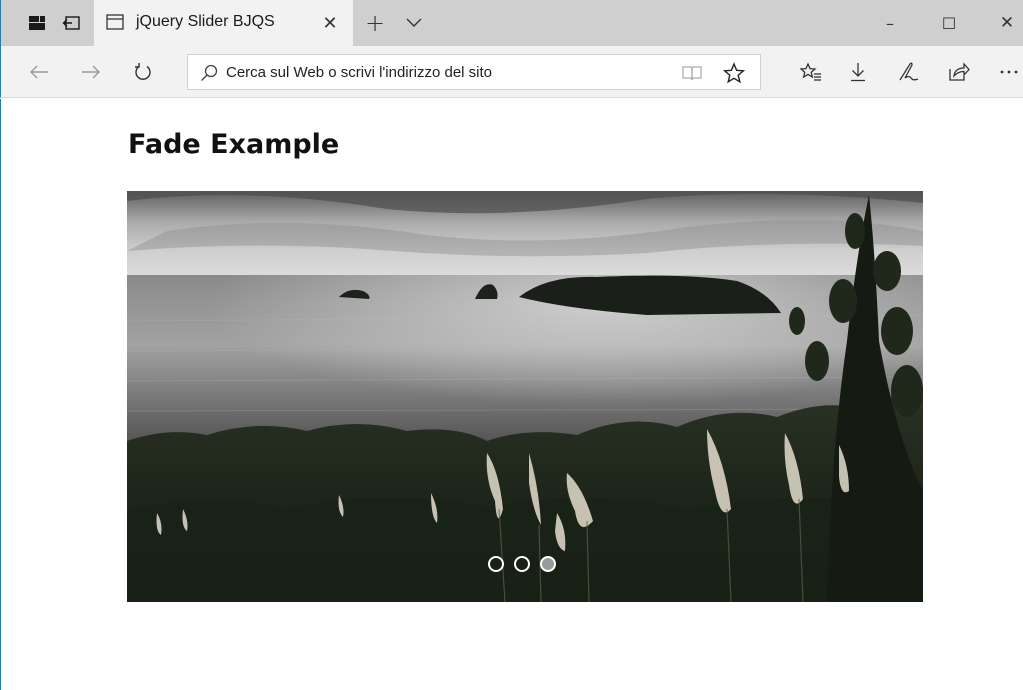 The image size is (1023, 690). Describe the element at coordinates (734, 73) in the screenshot. I see `star-icon` at that location.